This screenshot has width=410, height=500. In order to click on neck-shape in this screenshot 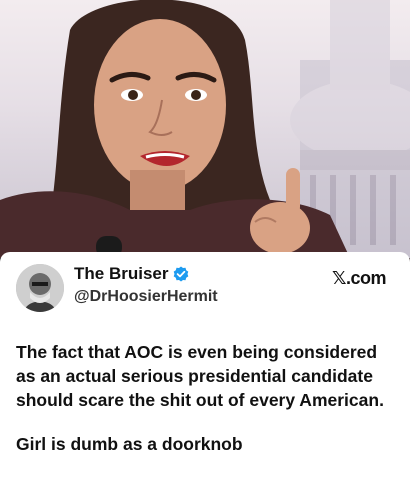, I will do `click(157, 192)`.